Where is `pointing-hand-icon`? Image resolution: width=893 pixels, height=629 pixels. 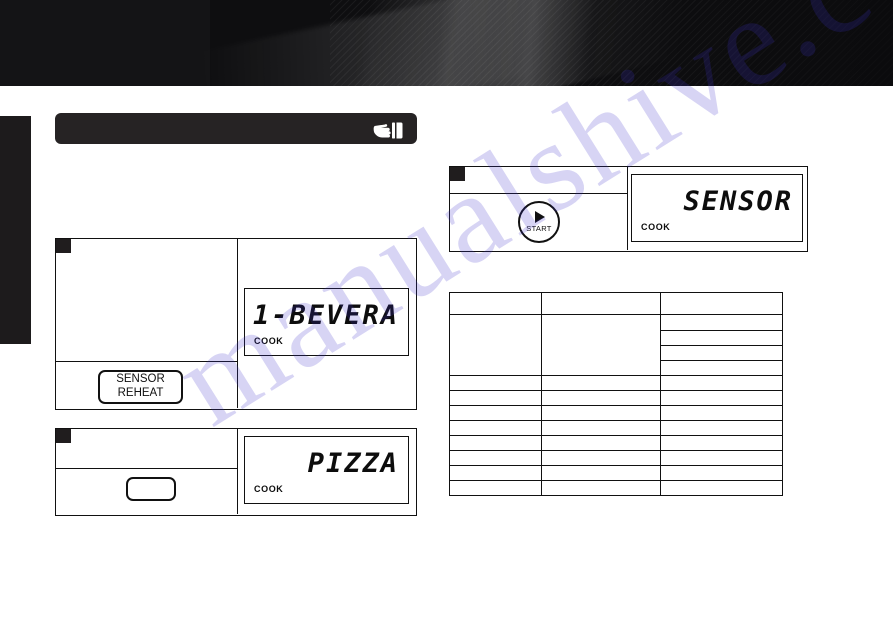 pointing-hand-icon is located at coordinates (388, 130).